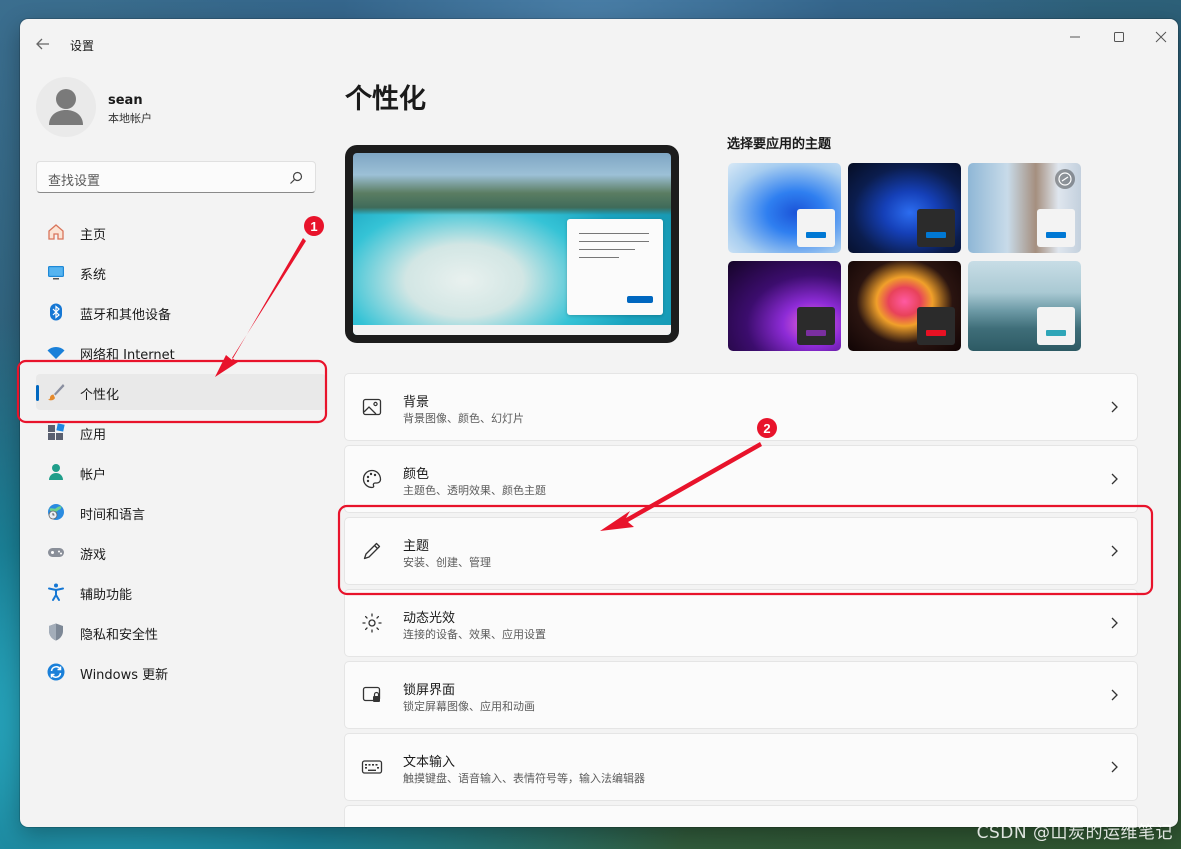 This screenshot has height=849, width=1181. Describe the element at coordinates (56, 672) in the screenshot. I see `update-icon` at that location.